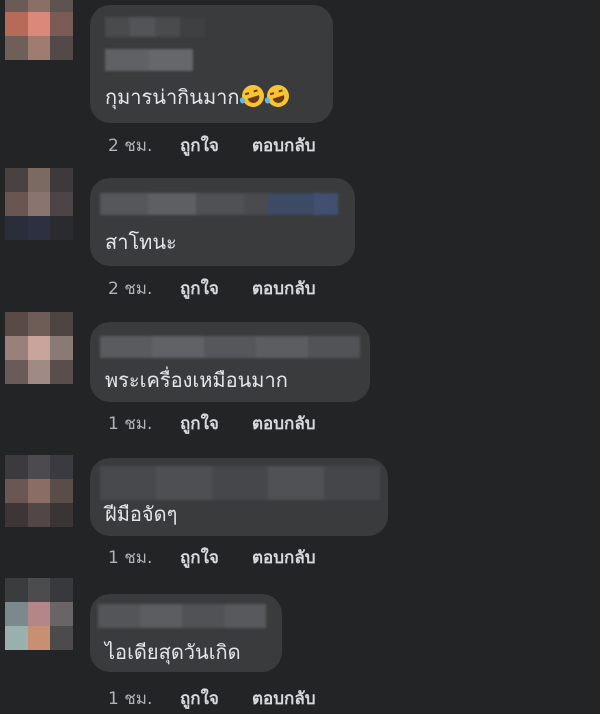  Describe the element at coordinates (141, 242) in the screenshot. I see `comment-text: สาโทนะ` at that location.